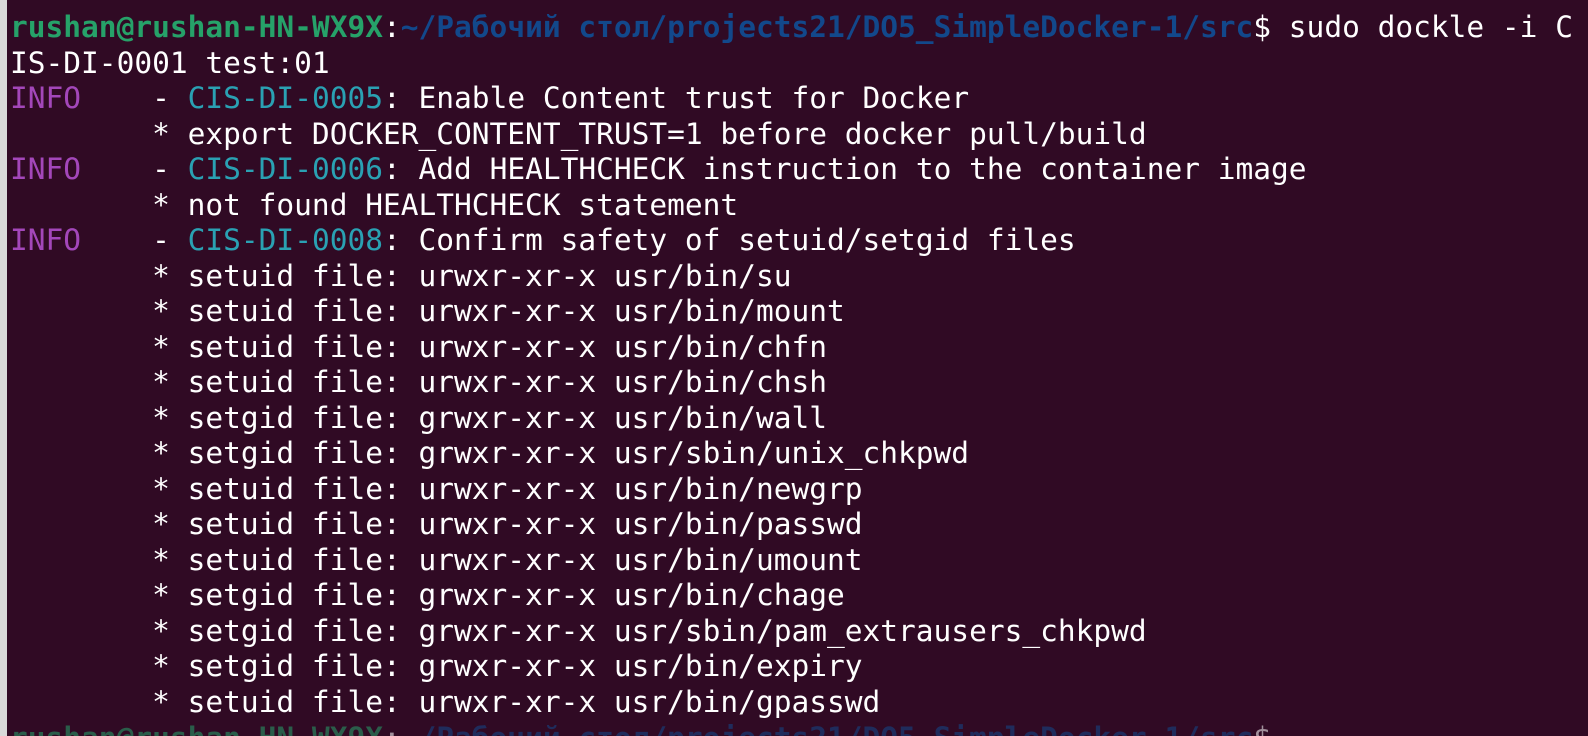 This screenshot has width=1588, height=736. Describe the element at coordinates (427, 595) in the screenshot. I see `check-detail: * setgid file: grwxr-xr-x usr/bin/chage` at that location.